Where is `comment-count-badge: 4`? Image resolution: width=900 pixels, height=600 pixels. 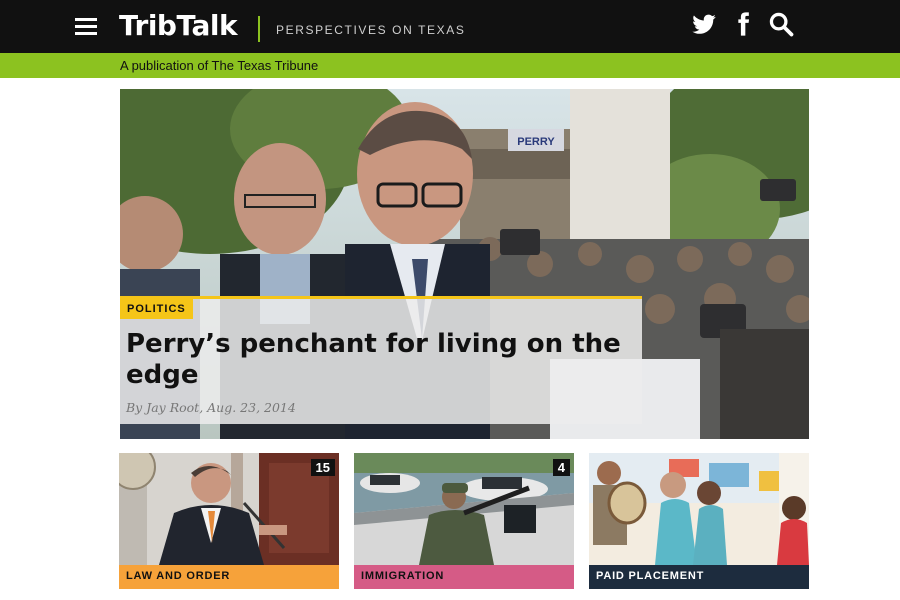
comment-count-badge: 4 is located at coordinates (561, 467).